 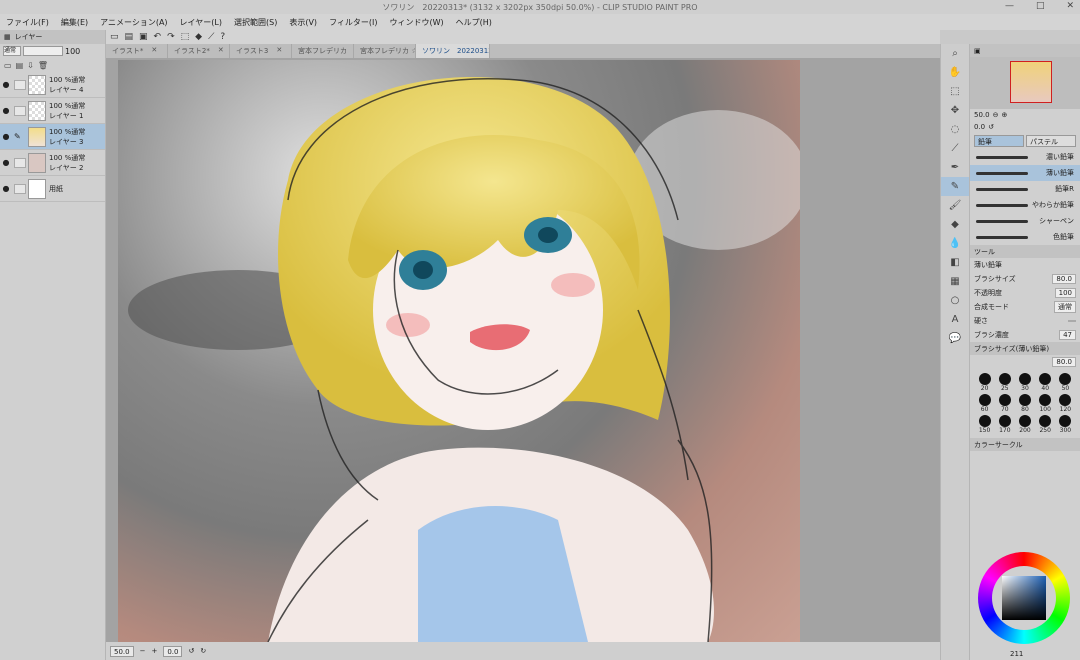 What do you see at coordinates (261, 51) in the screenshot?
I see `doc-tab: イラスト3 ✕` at bounding box center [261, 51].